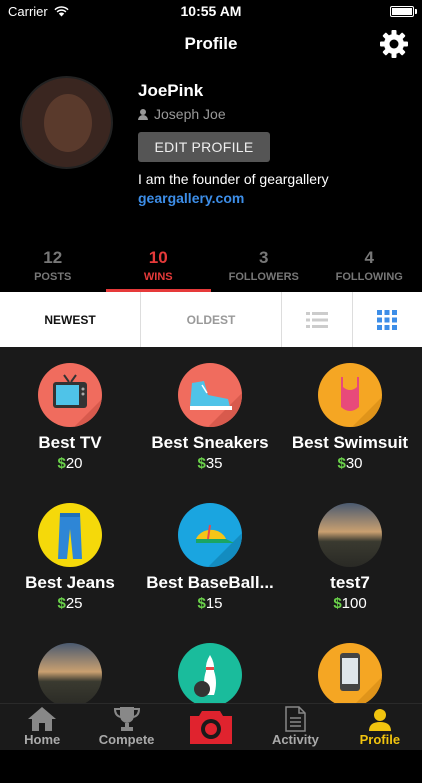  I want to click on list-icon, so click(317, 320).